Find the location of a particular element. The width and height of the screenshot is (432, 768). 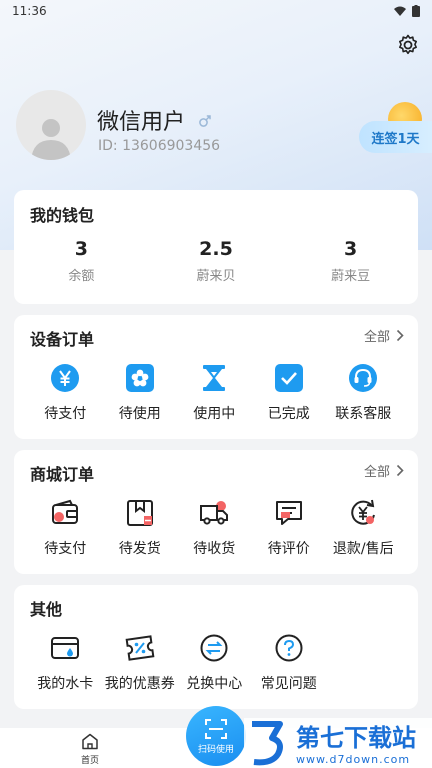

check-icon is located at coordinates (288, 378).